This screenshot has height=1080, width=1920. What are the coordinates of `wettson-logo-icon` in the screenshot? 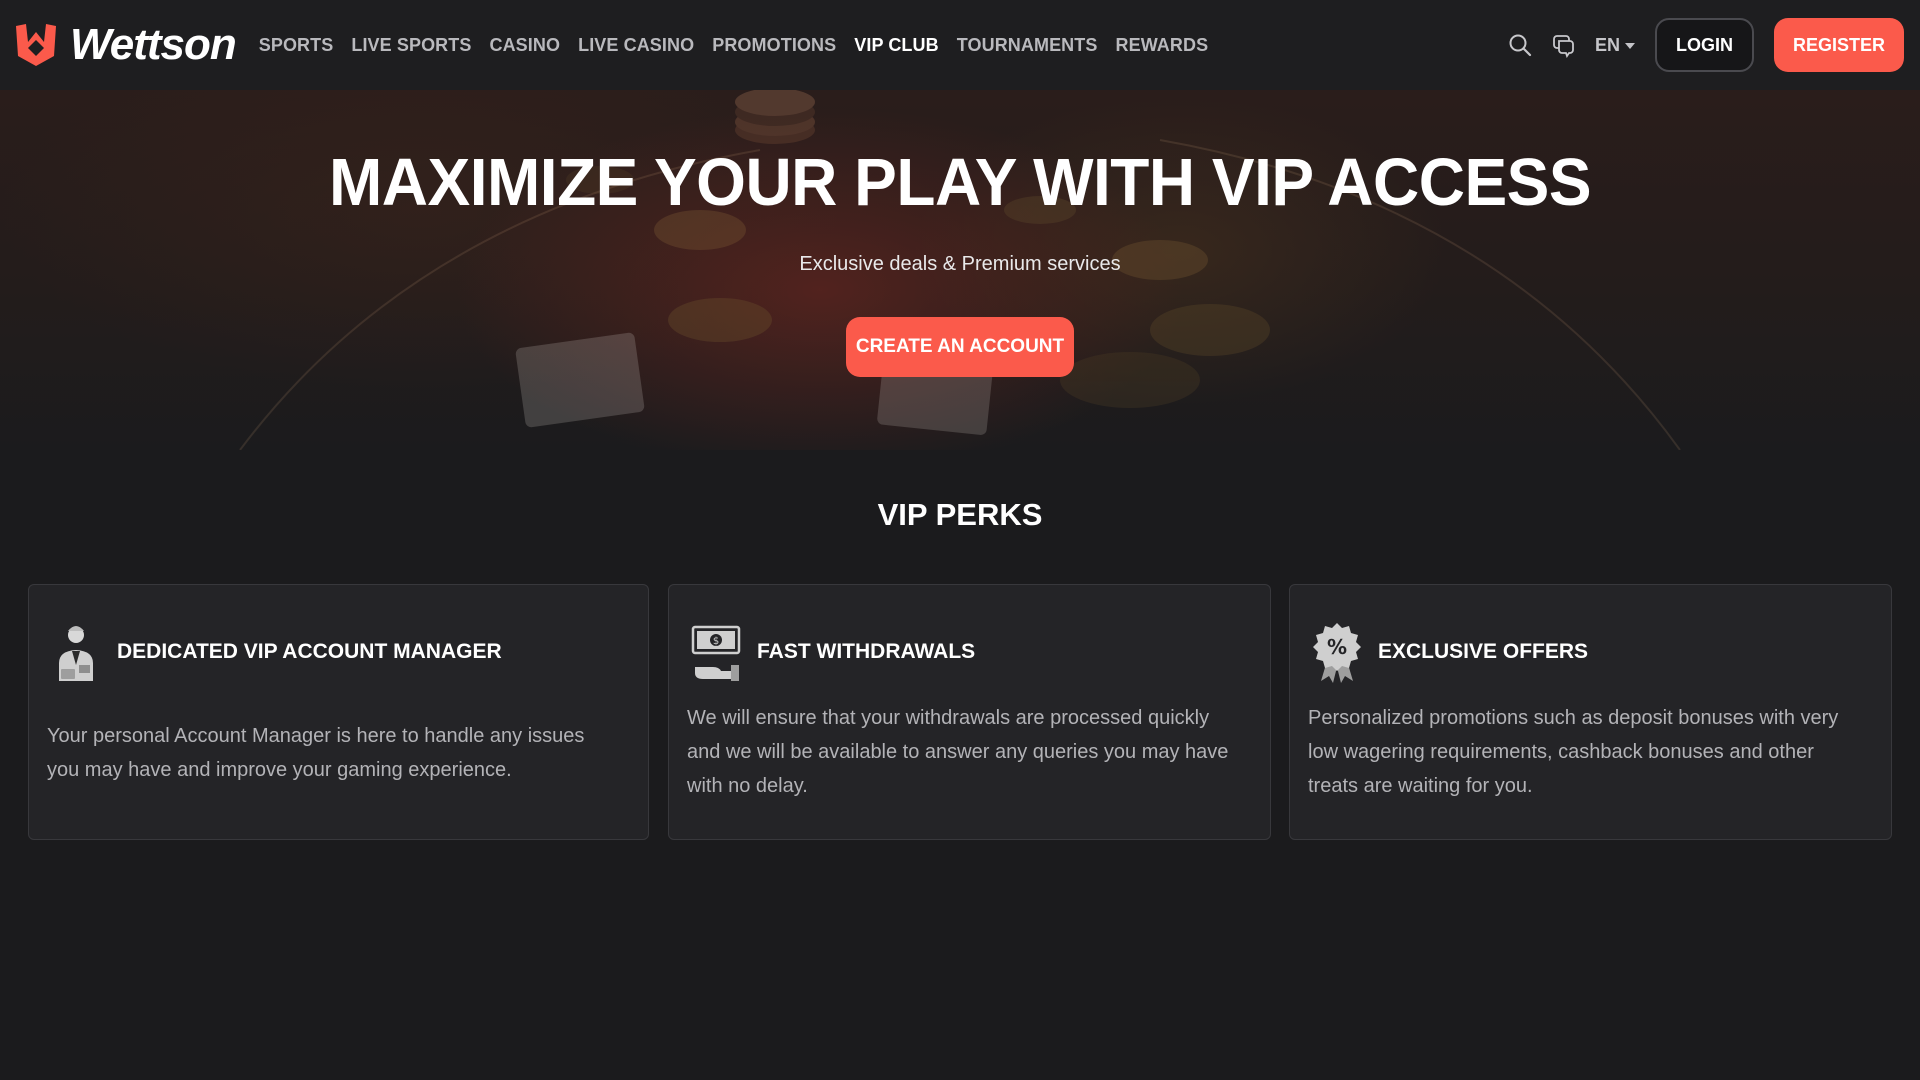 It's located at (36, 45).